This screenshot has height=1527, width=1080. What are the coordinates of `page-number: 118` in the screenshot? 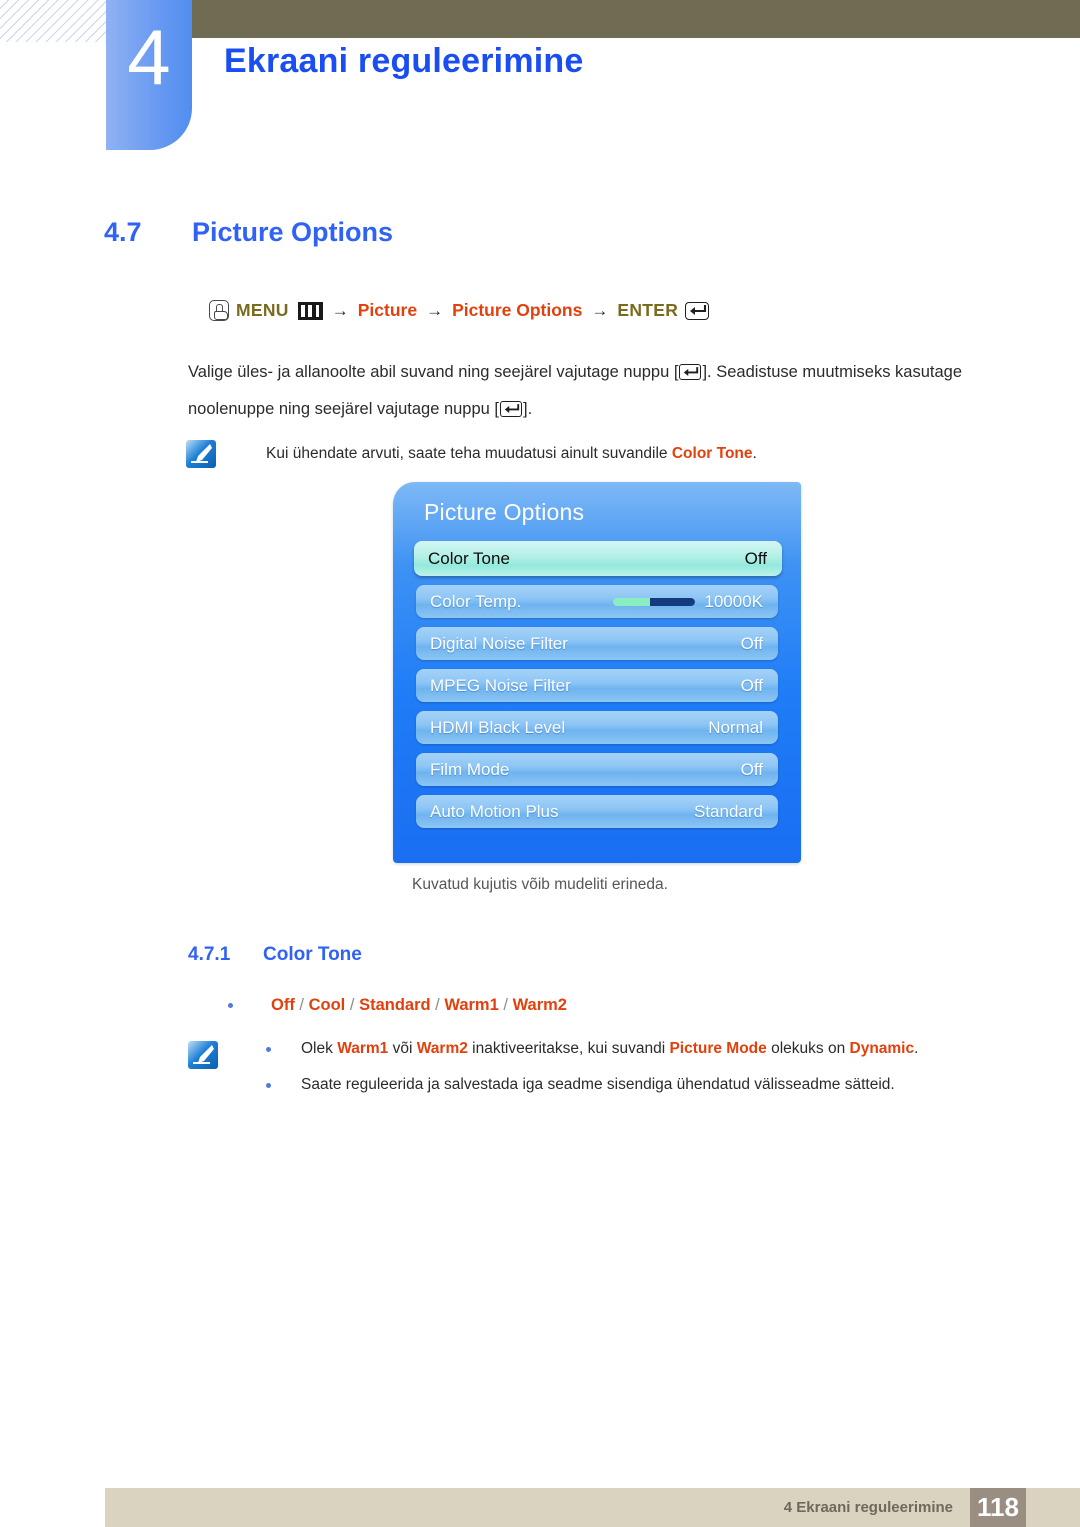 It's located at (998, 1507).